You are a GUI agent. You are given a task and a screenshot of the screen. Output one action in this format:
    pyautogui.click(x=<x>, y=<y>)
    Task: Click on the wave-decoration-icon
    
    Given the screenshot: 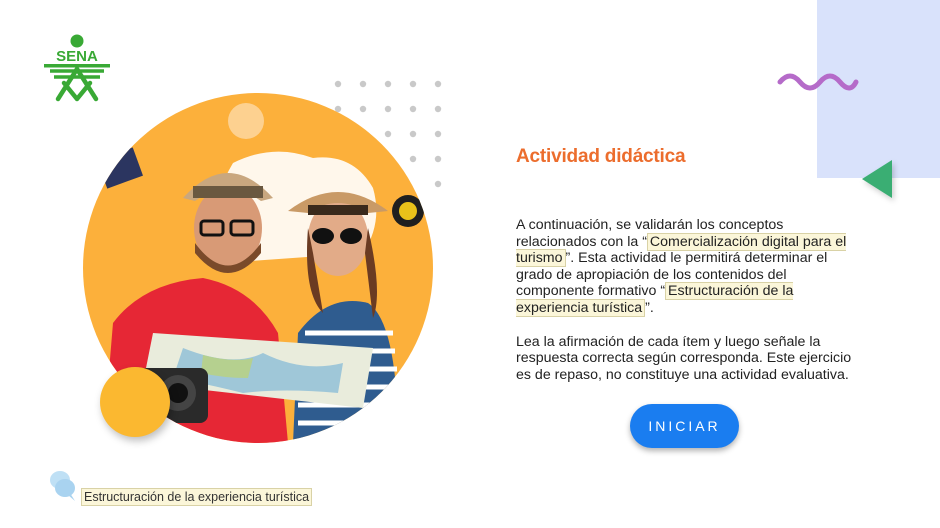 What is the action you would take?
    pyautogui.click(x=818, y=82)
    